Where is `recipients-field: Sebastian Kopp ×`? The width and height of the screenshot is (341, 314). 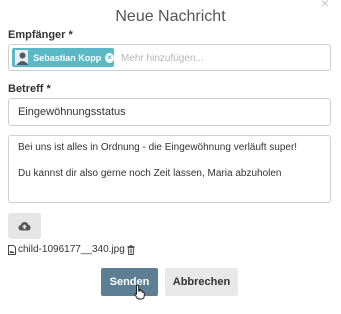 recipients-field: Sebastian Kopp × is located at coordinates (169, 57).